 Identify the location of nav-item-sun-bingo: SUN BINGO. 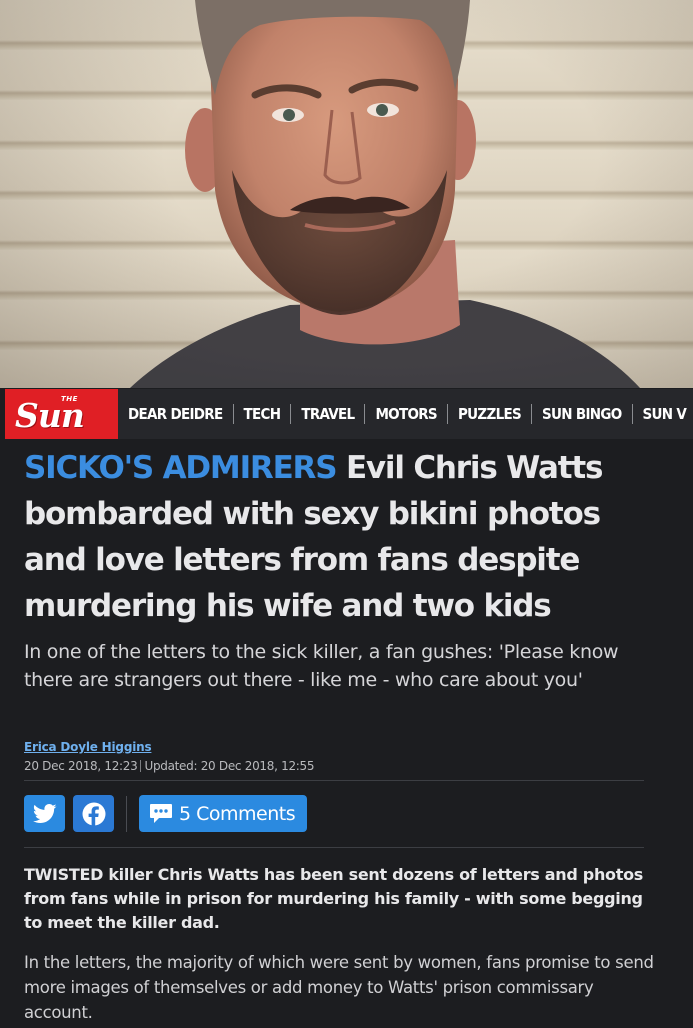
(582, 414).